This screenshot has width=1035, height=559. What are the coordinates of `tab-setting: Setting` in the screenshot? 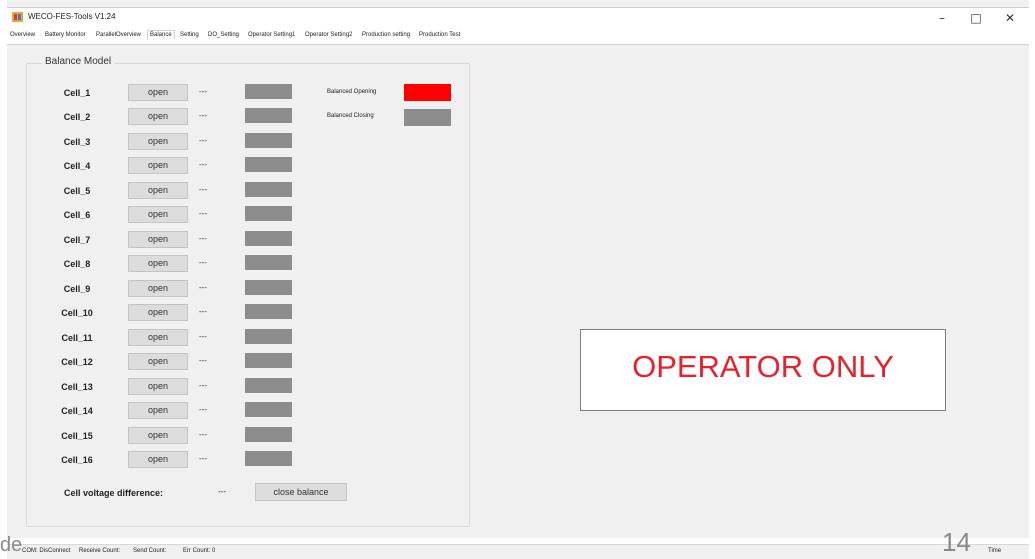 It's located at (189, 35).